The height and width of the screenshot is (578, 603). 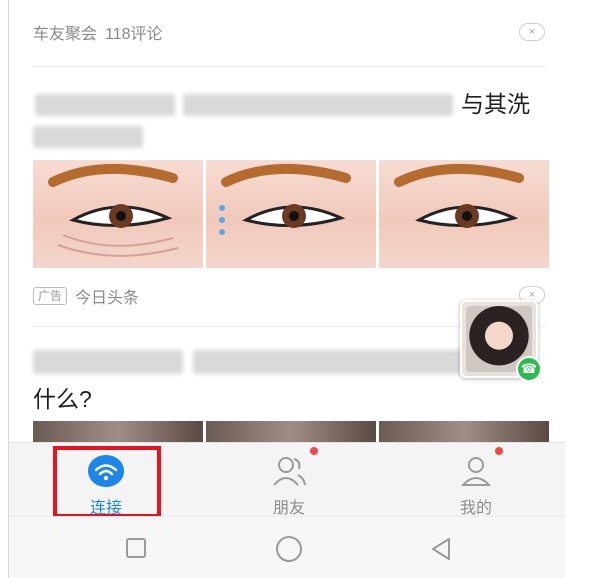 I want to click on back-triangle-icon, so click(x=441, y=549).